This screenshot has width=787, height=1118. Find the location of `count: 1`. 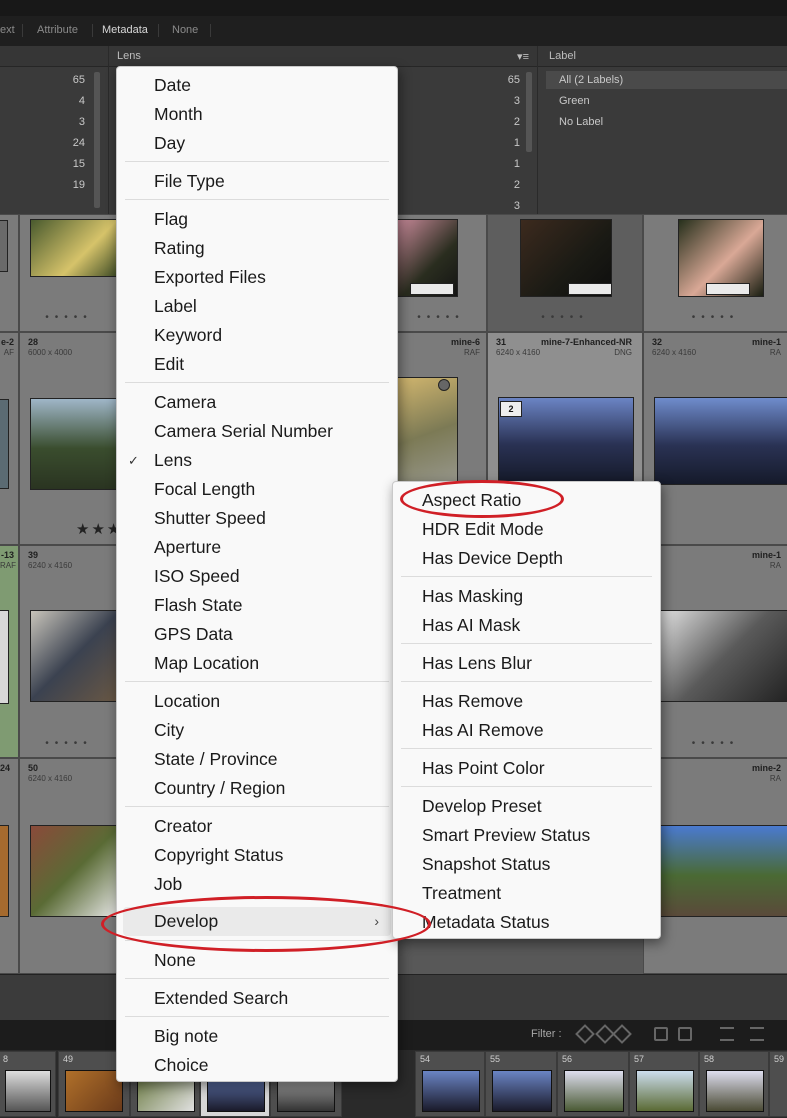

count: 1 is located at coordinates (516, 143).